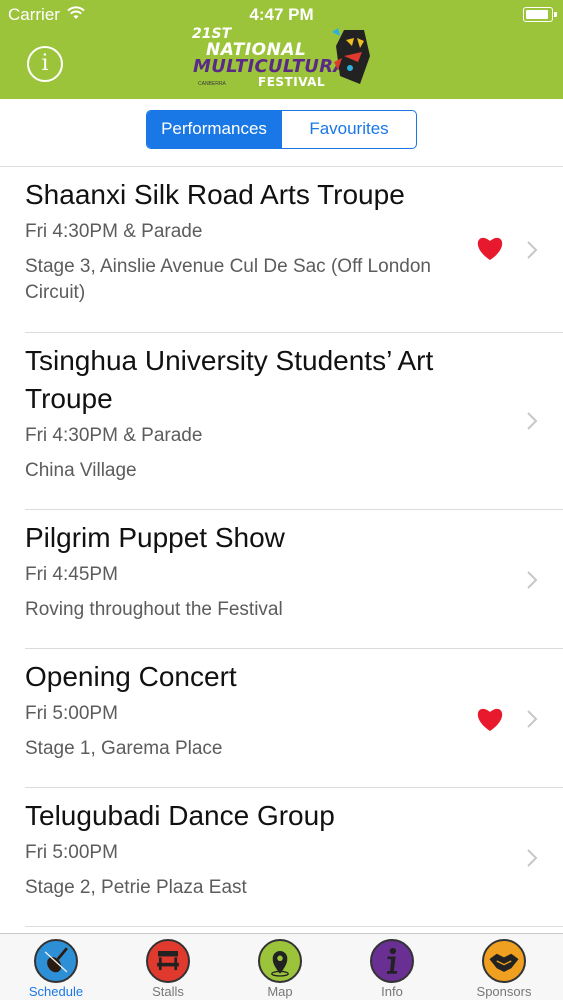 The image size is (563, 1000). I want to click on performance-title: Opening Concert, so click(131, 676).